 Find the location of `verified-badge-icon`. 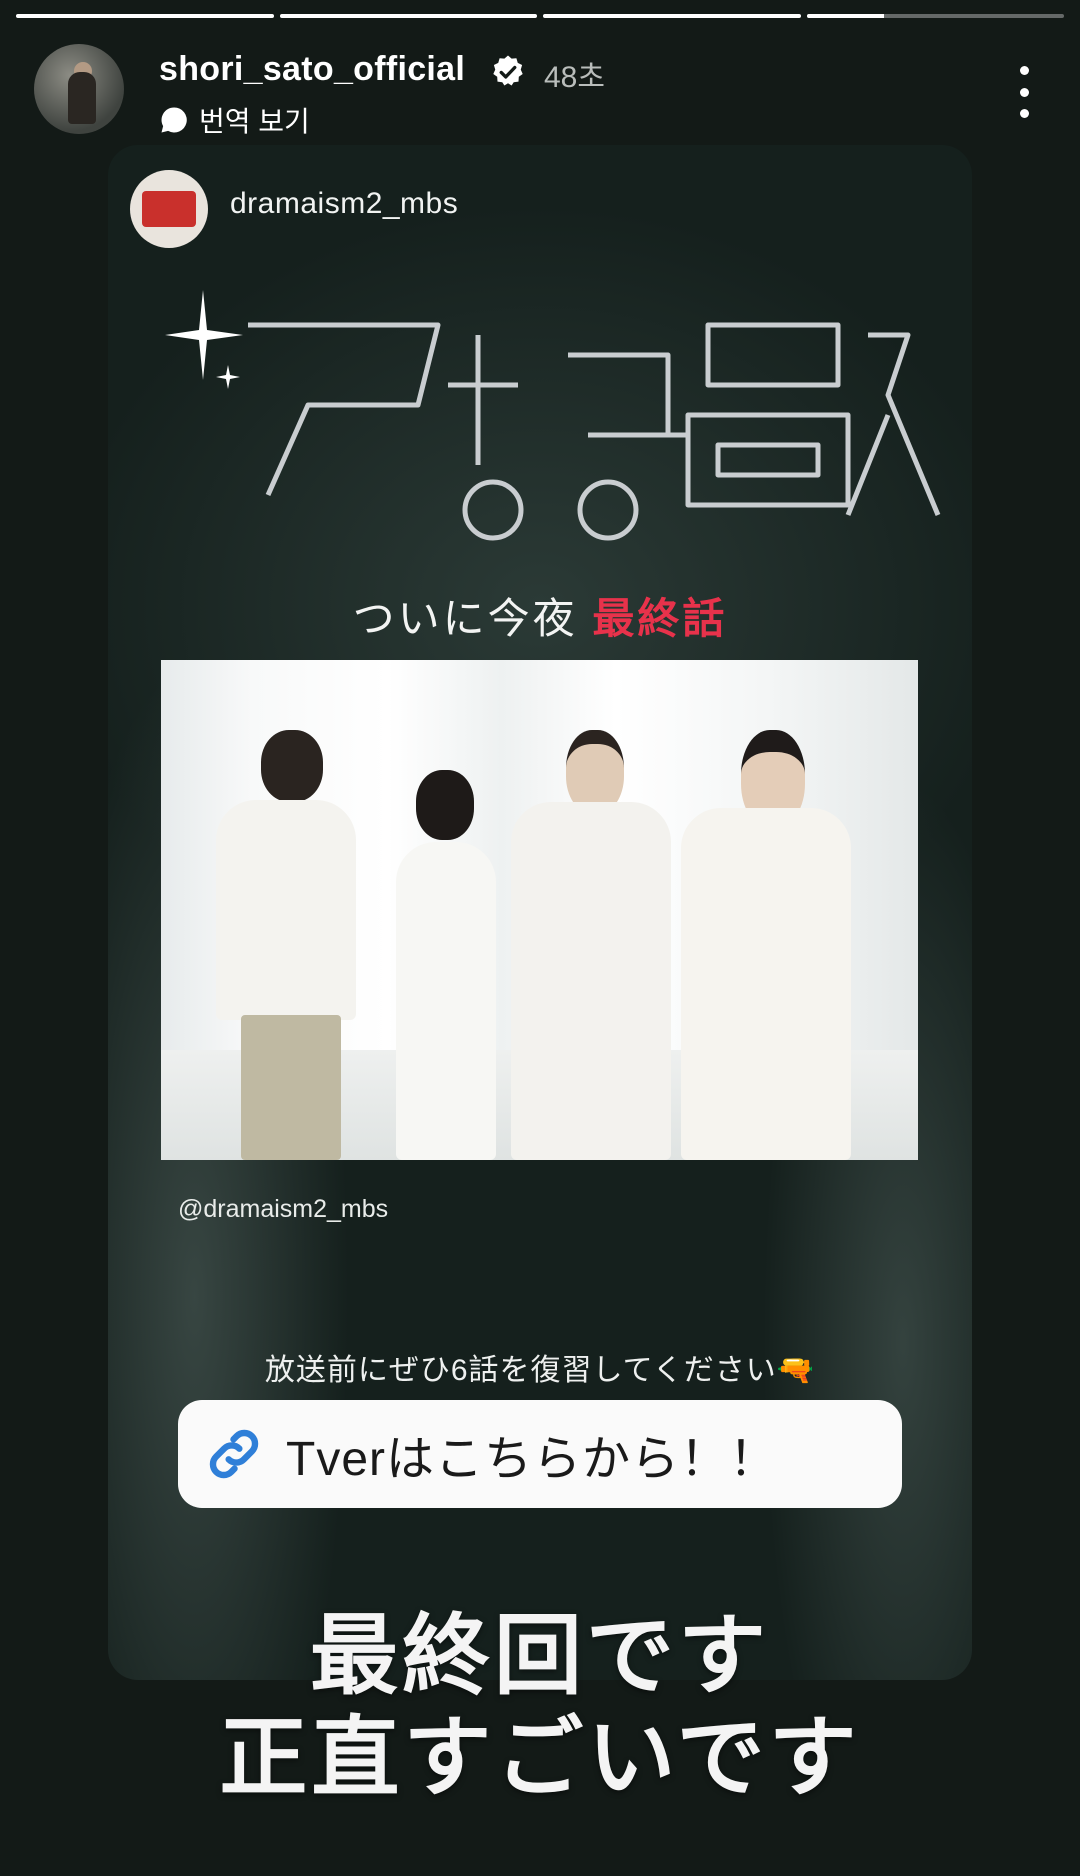

verified-badge-icon is located at coordinates (508, 70).